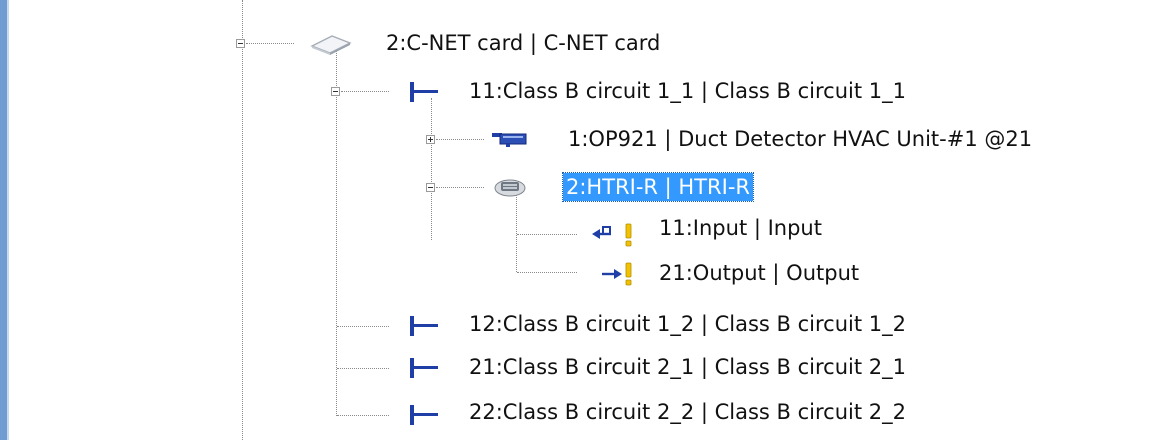 This screenshot has width=1175, height=440. Describe the element at coordinates (509, 140) in the screenshot. I see `duct-detector-icon` at that location.